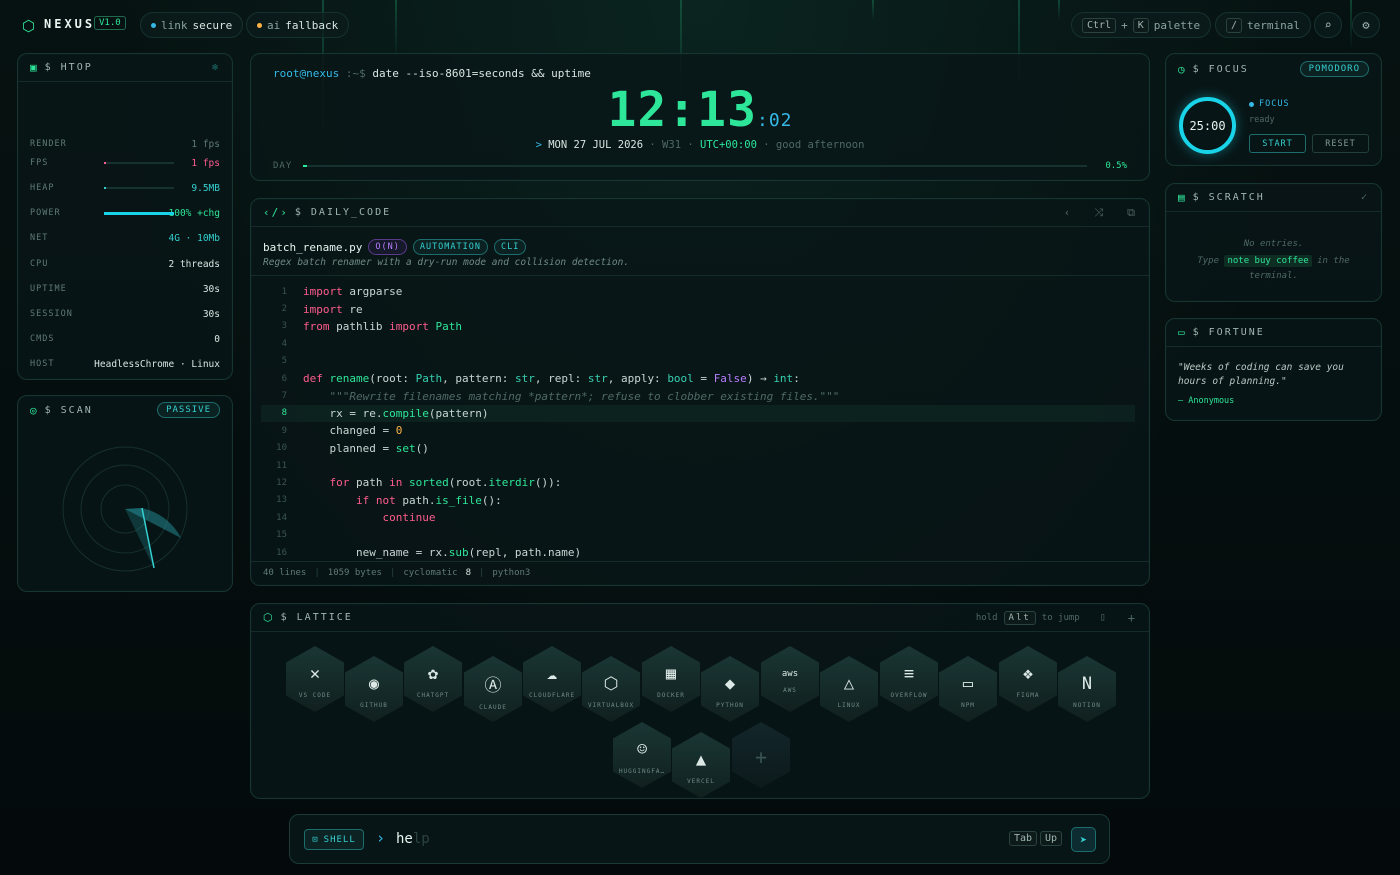 This screenshot has height=875, width=1400. What do you see at coordinates (1274, 104) in the screenshot?
I see `state-label: FOCUS` at bounding box center [1274, 104].